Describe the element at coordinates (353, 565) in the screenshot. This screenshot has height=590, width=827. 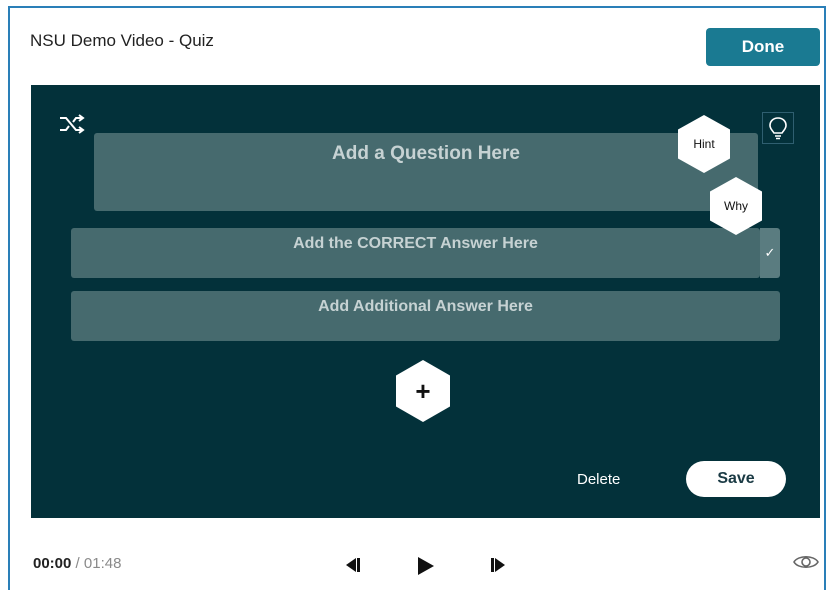
I see `step-back-icon` at that location.